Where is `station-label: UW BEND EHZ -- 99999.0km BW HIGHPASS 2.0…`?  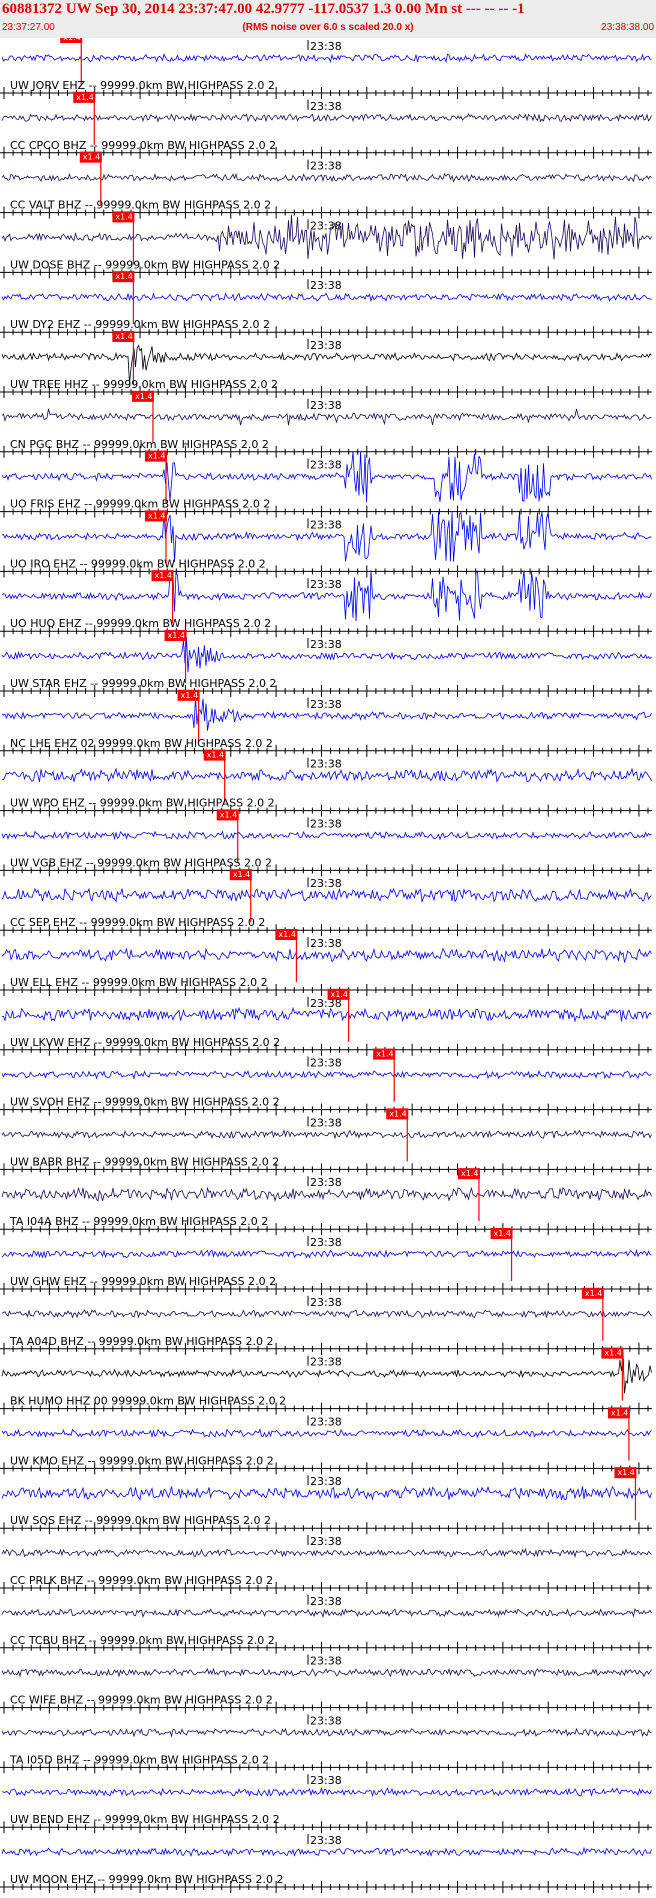
station-label: UW BEND EHZ -- 99999.0km BW HIGHPASS 2.0… is located at coordinates (145, 1819).